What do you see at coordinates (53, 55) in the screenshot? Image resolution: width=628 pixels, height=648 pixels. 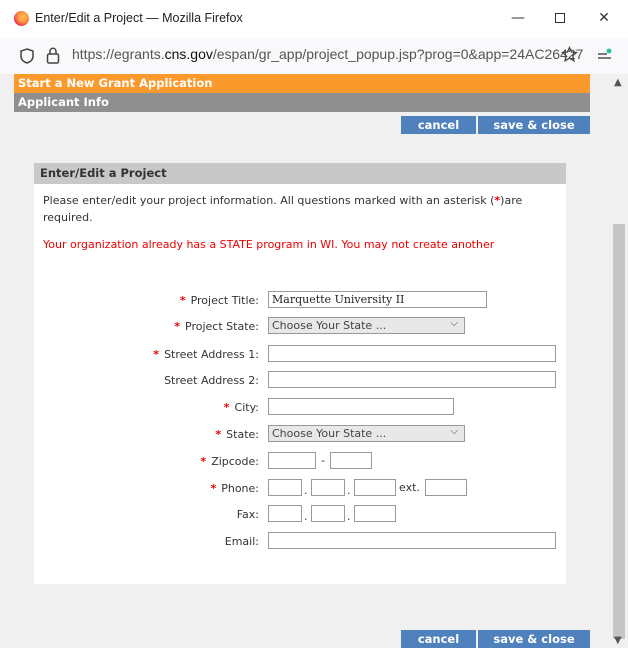 I see `lock-icon` at bounding box center [53, 55].